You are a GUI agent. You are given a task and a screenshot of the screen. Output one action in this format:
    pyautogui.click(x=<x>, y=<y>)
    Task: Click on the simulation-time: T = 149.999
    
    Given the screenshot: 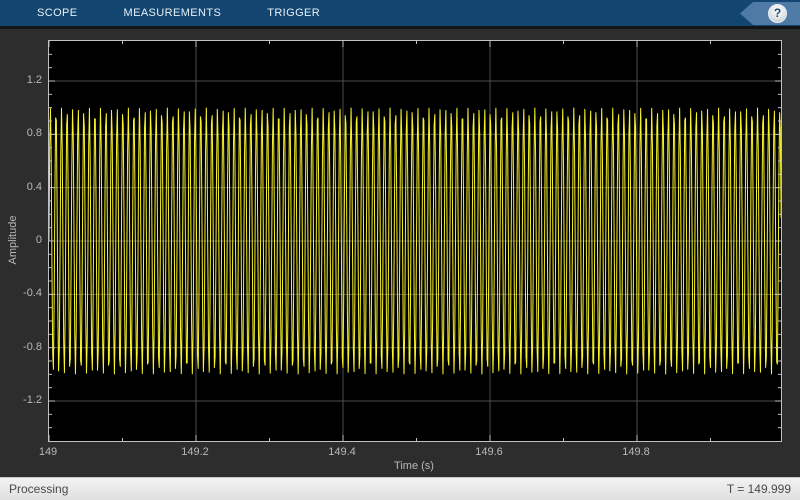 What is the action you would take?
    pyautogui.click(x=758, y=489)
    